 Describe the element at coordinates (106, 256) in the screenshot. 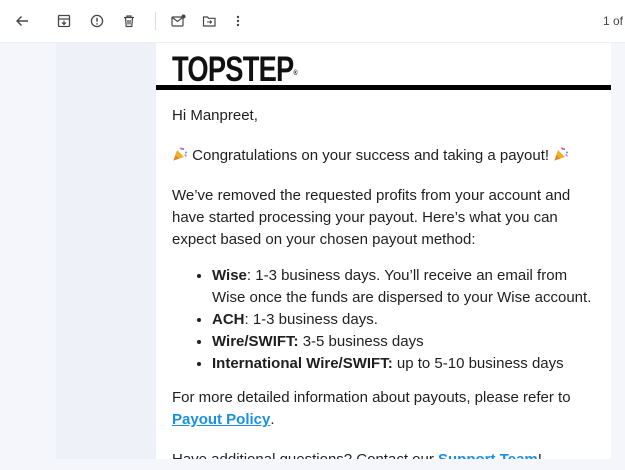

I see `side-panel` at that location.